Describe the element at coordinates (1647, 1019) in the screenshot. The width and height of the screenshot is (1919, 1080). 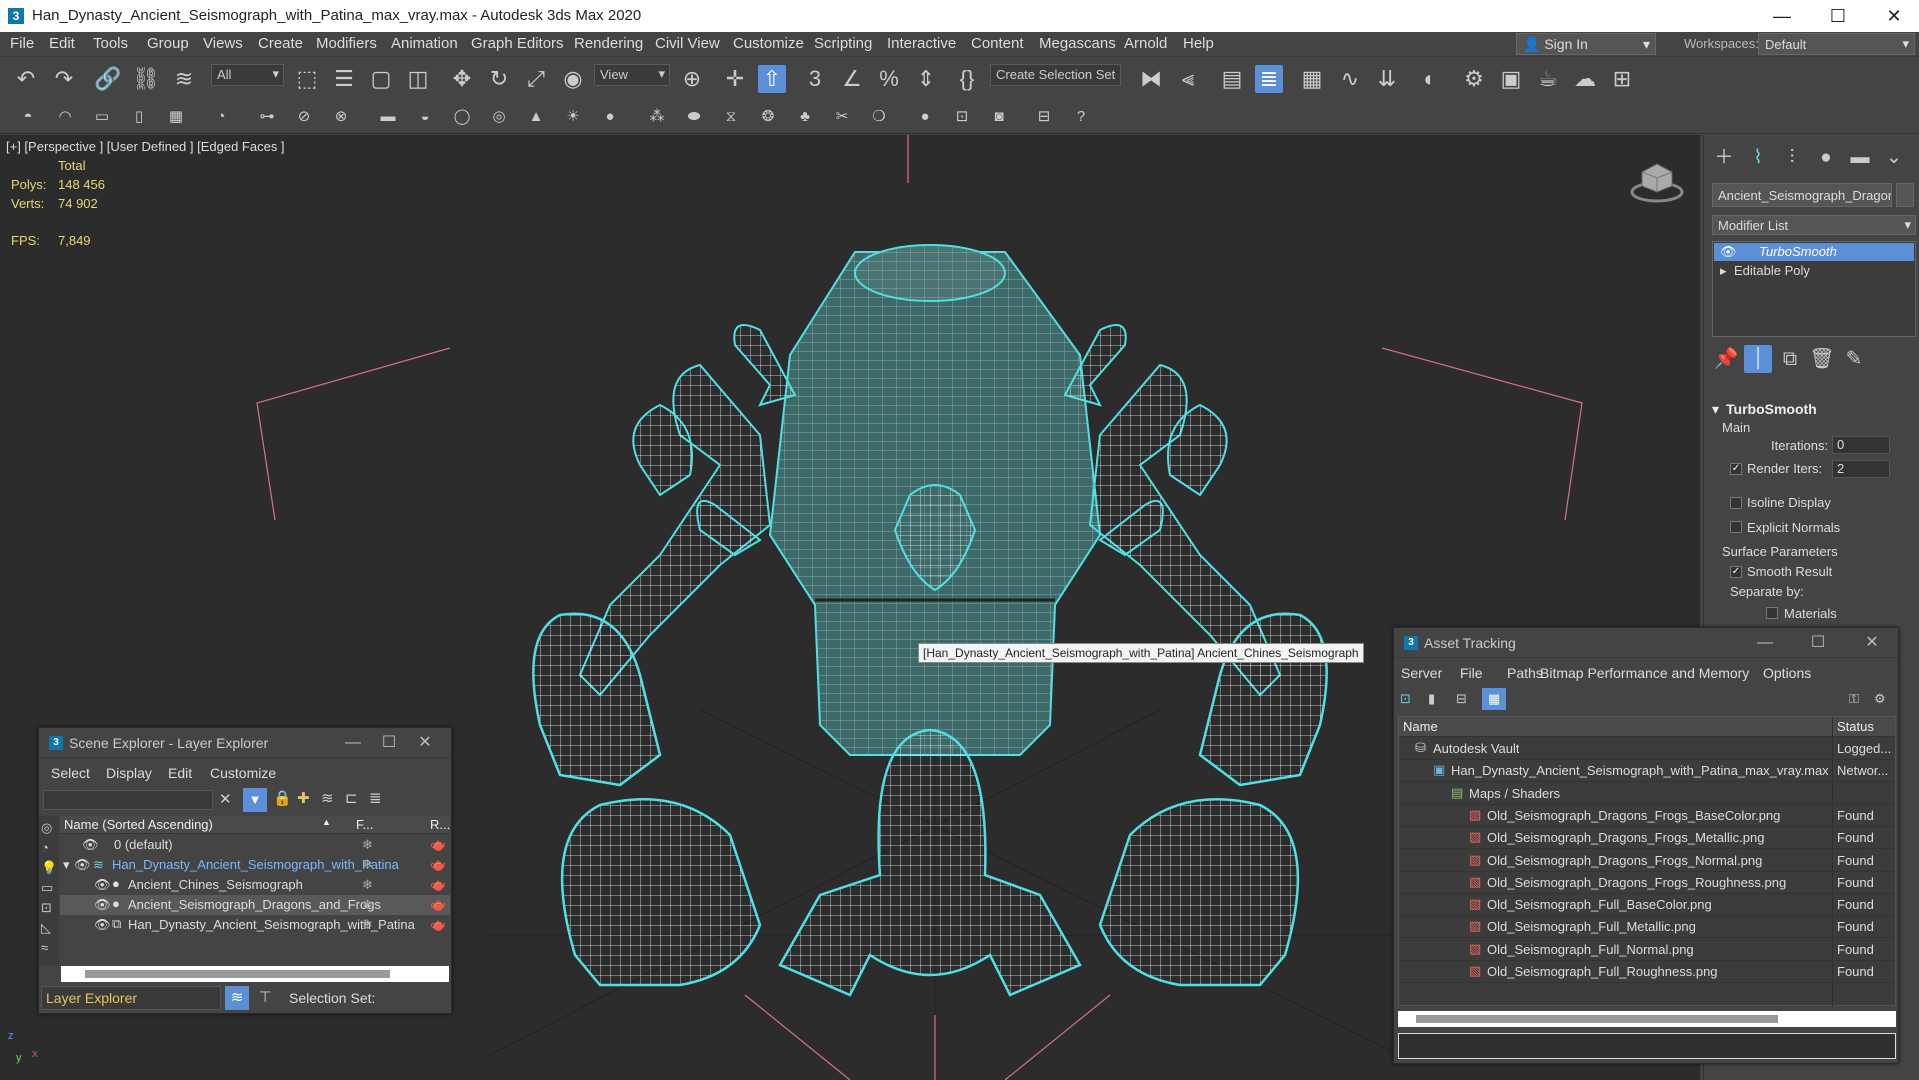
I see `at-horizontal-scrollbar` at that location.